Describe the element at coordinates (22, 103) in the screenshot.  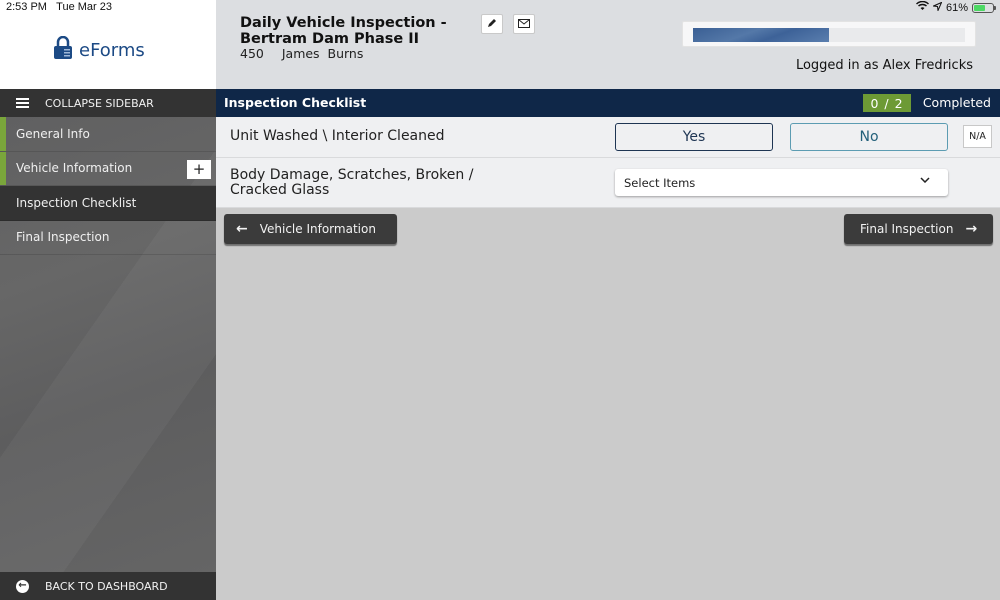
I see `hamburger-icon` at that location.